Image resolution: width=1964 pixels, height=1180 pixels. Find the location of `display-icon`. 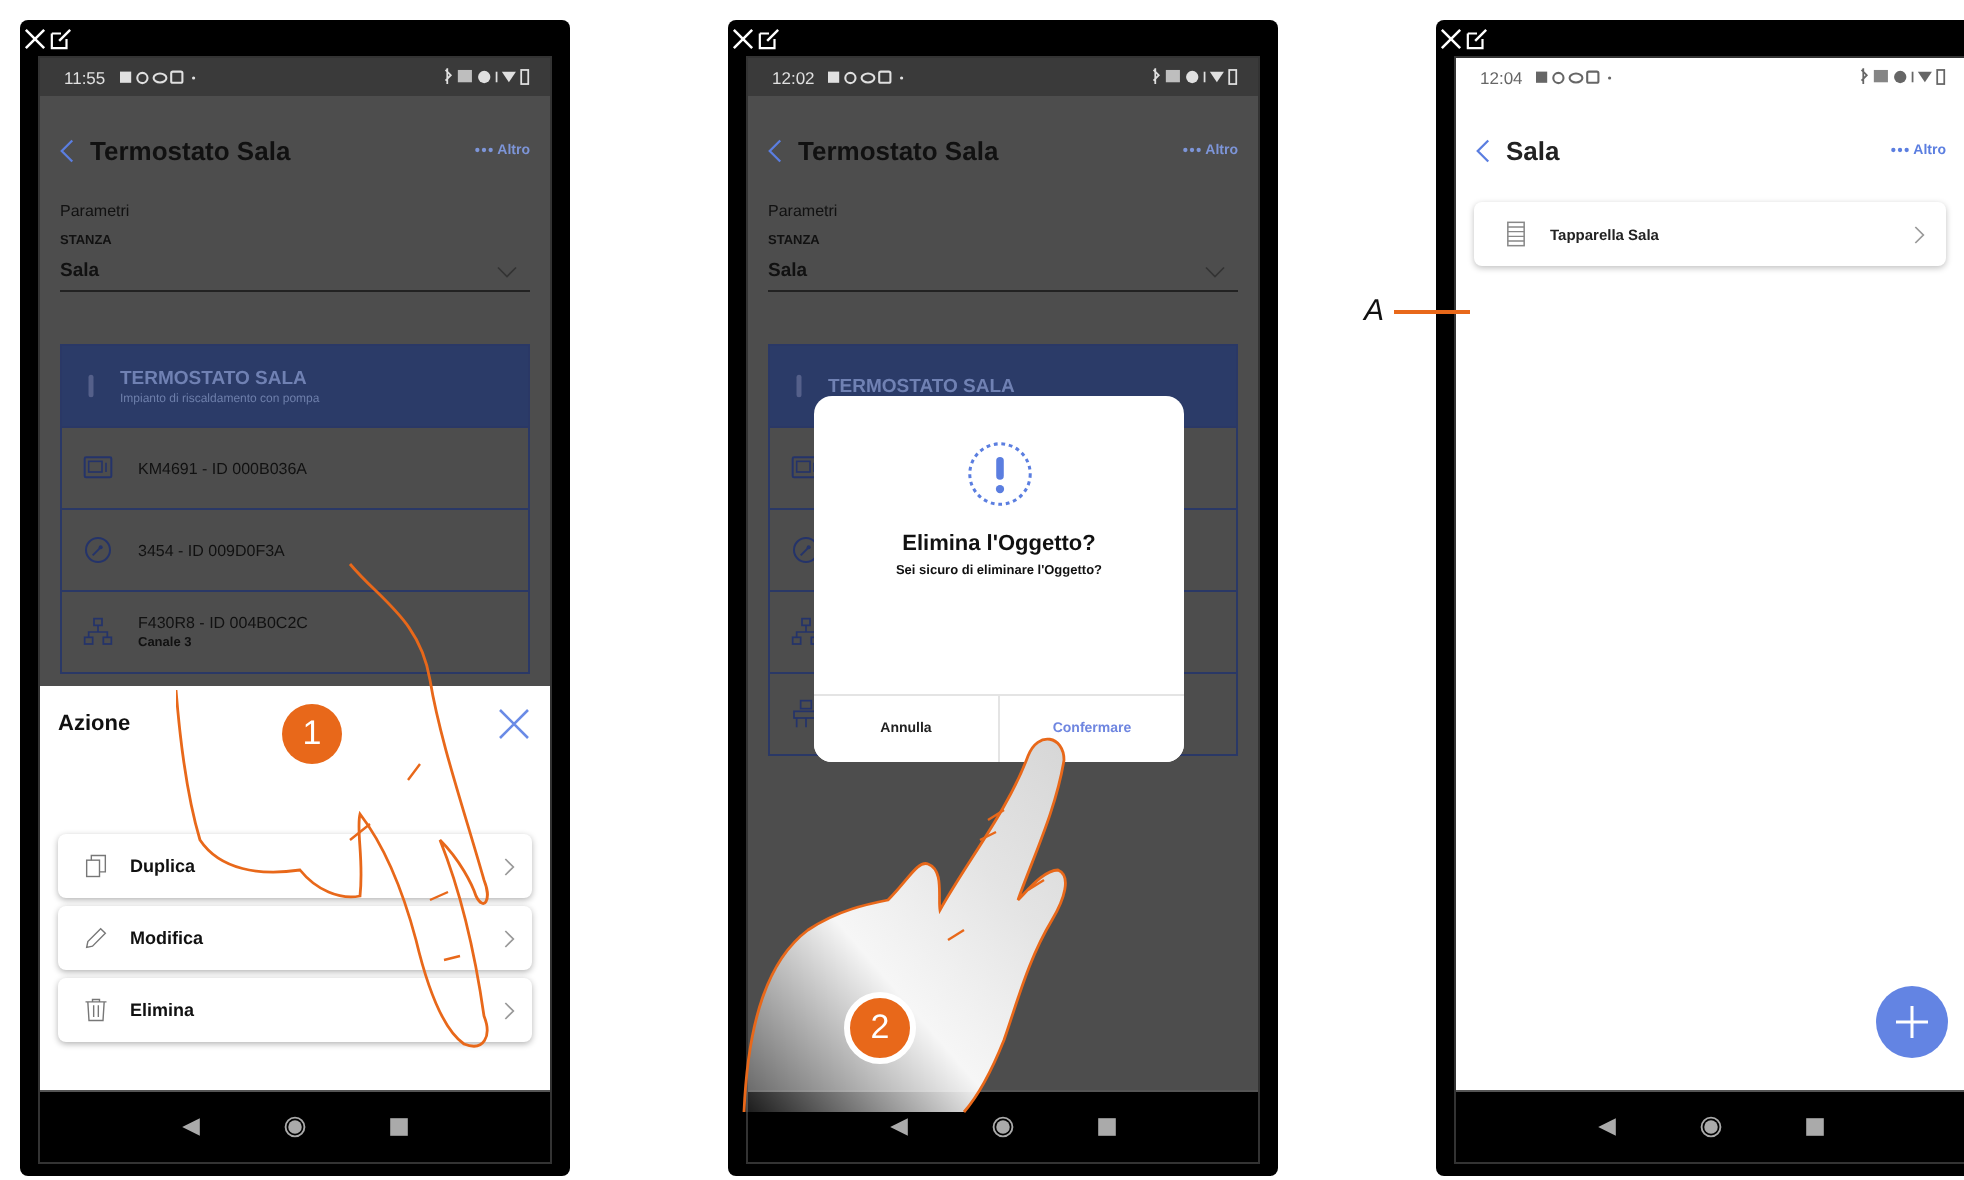

display-icon is located at coordinates (98, 468).